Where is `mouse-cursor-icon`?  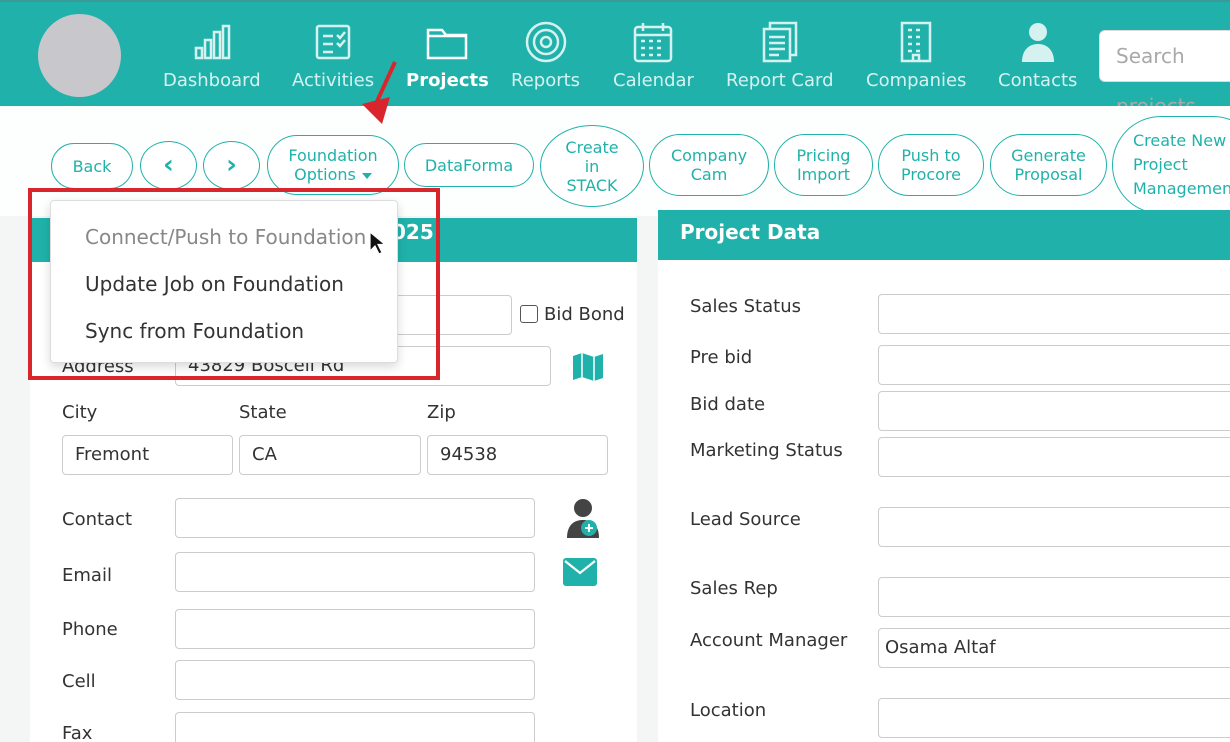 mouse-cursor-icon is located at coordinates (377, 242).